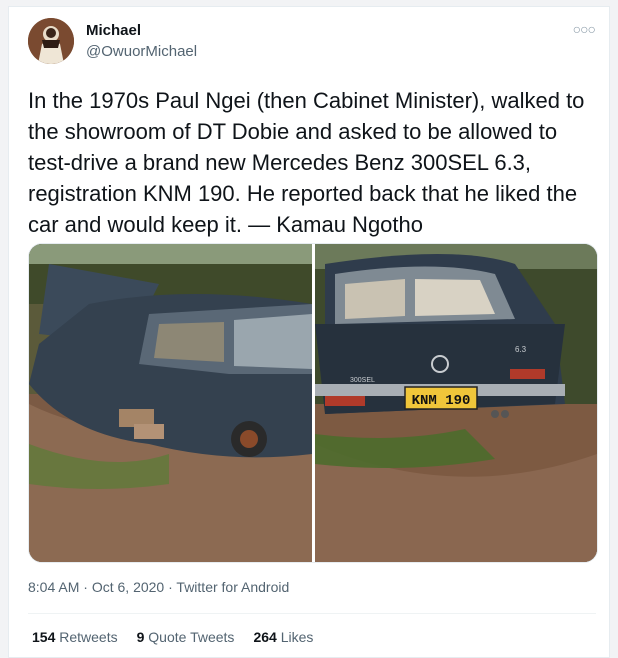  I want to click on retweets-count: 154, so click(44, 637).